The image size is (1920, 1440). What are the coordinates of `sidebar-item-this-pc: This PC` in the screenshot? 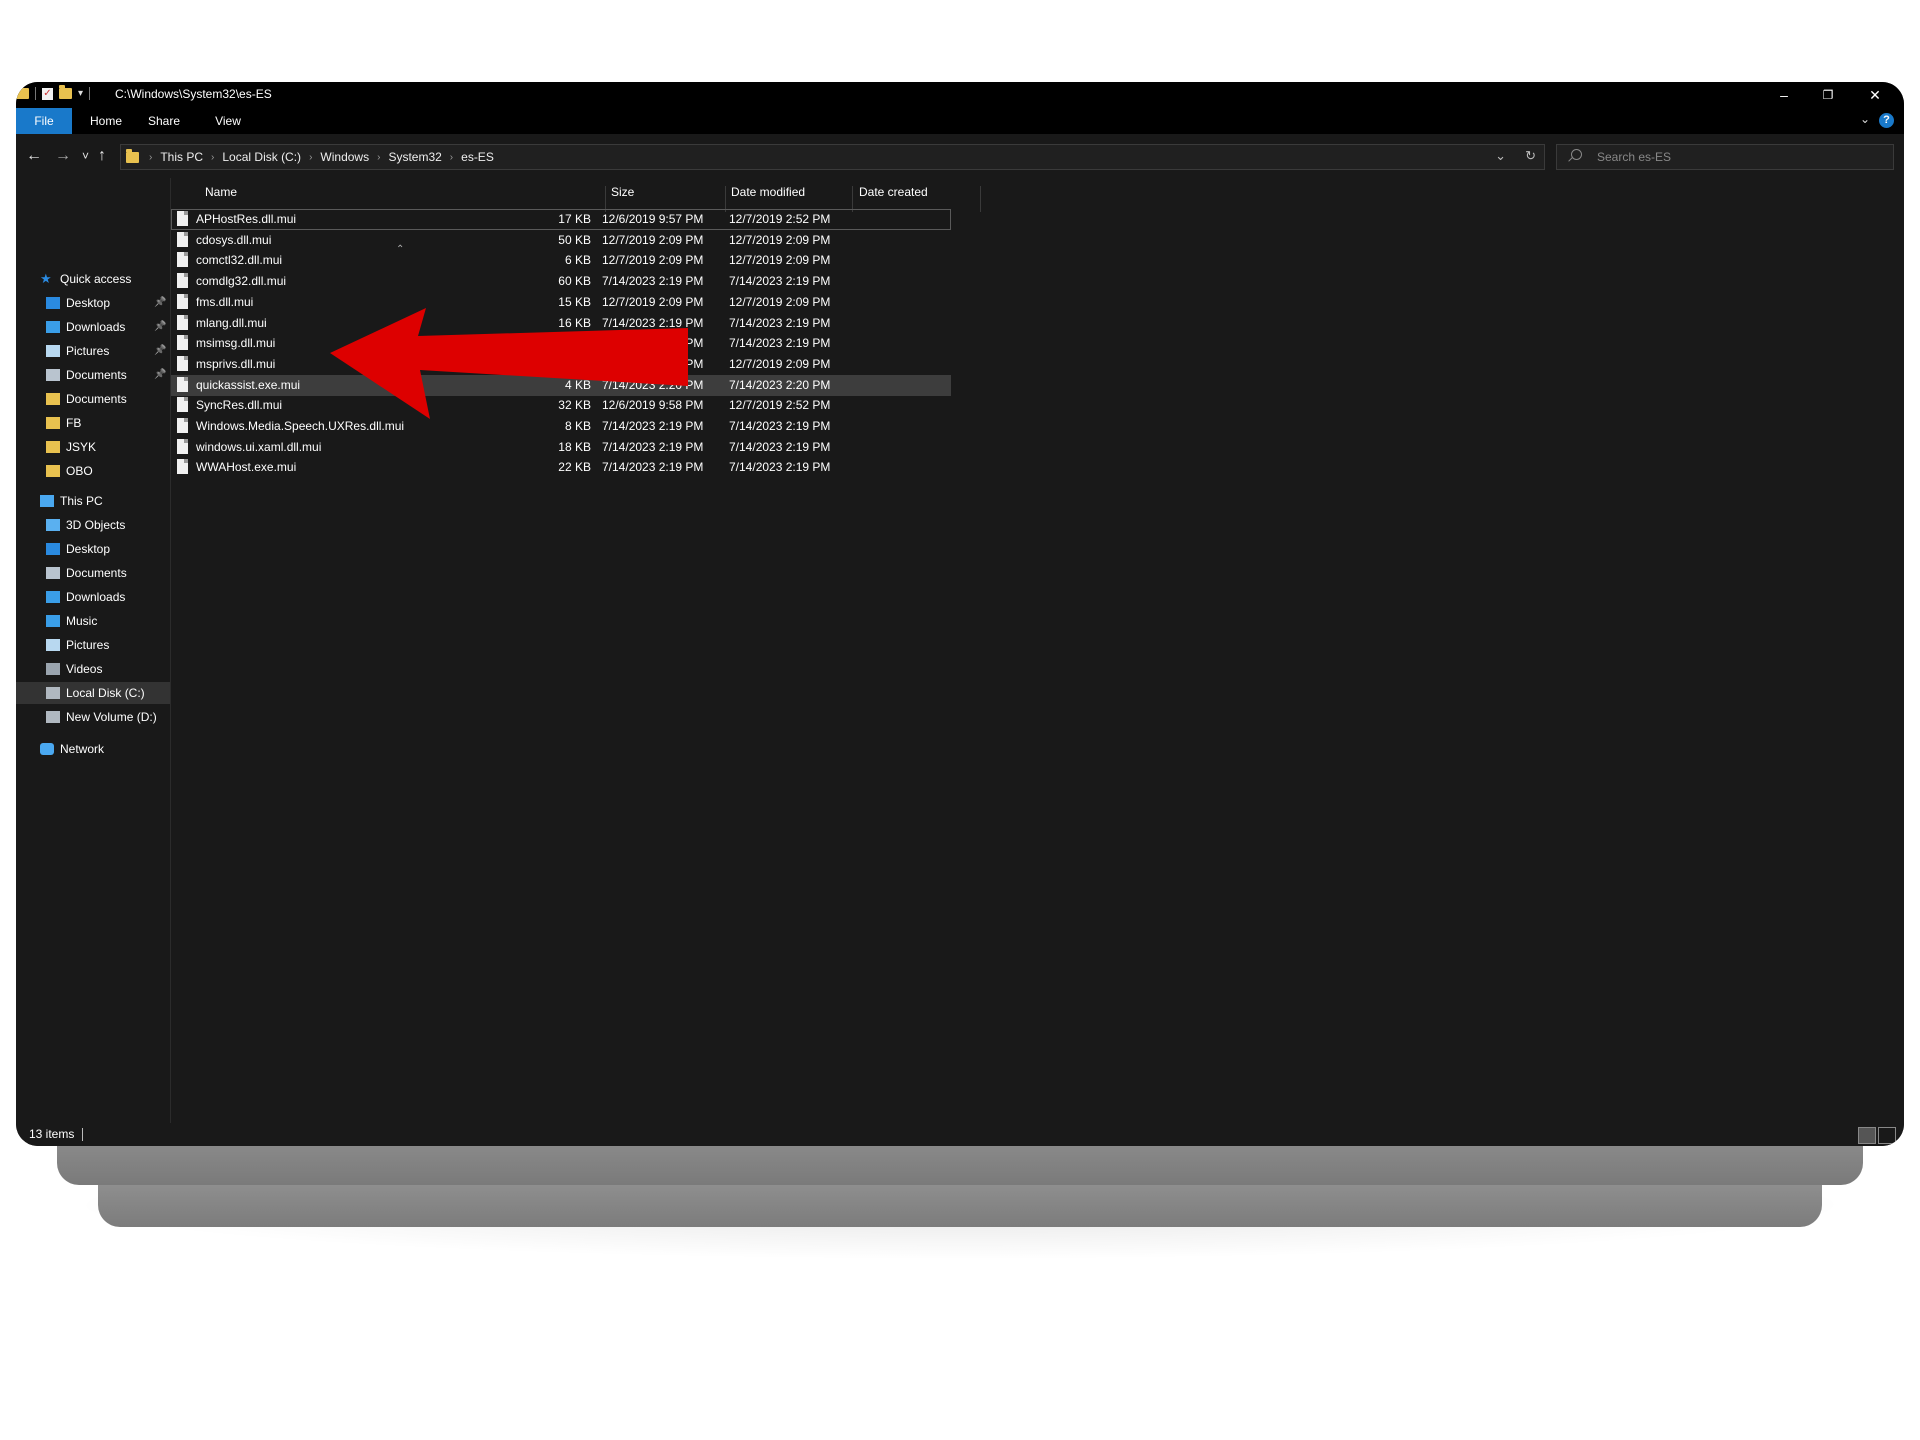 It's located at (93, 501).